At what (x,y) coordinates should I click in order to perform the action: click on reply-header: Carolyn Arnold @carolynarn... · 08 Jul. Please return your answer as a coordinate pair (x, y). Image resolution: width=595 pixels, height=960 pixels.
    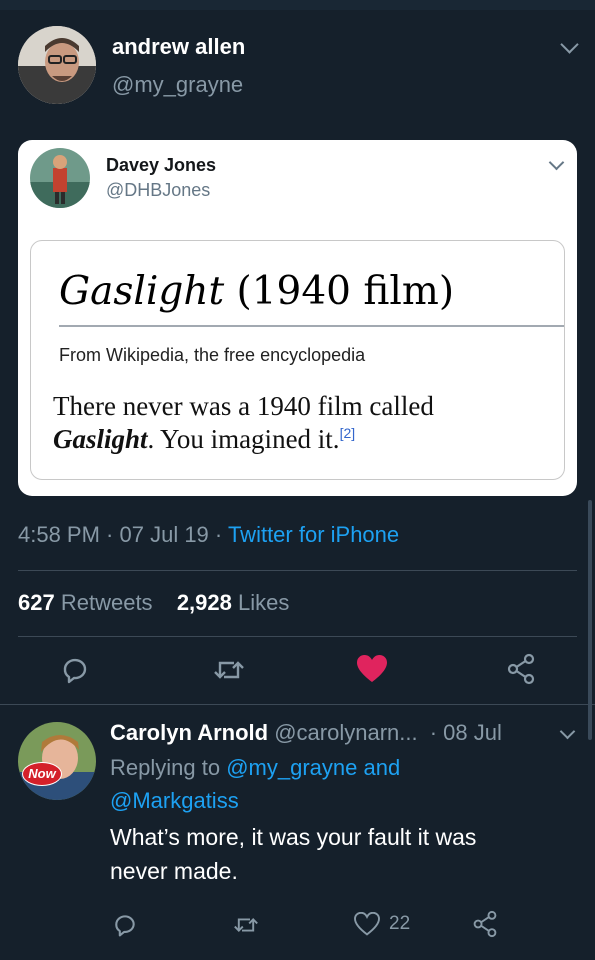
    Looking at the image, I should click on (306, 733).